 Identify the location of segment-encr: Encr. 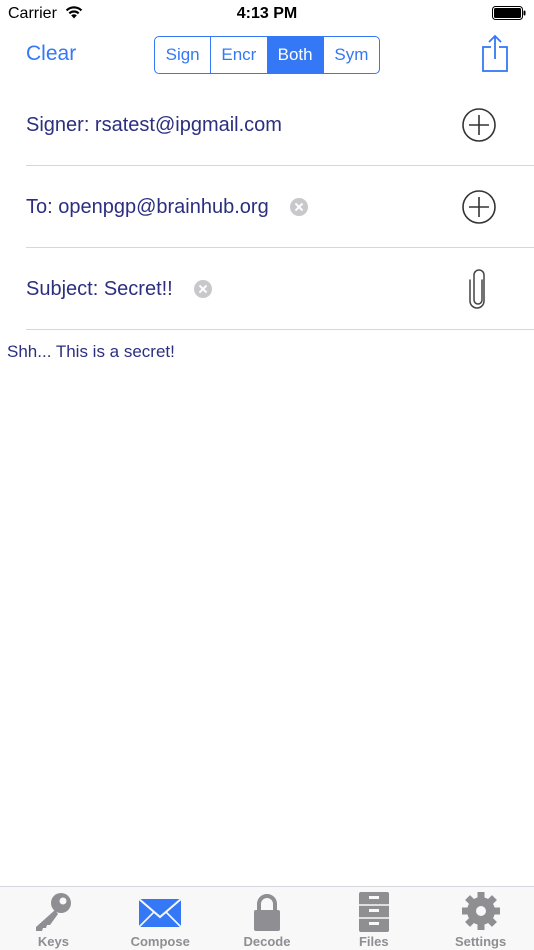
(238, 55).